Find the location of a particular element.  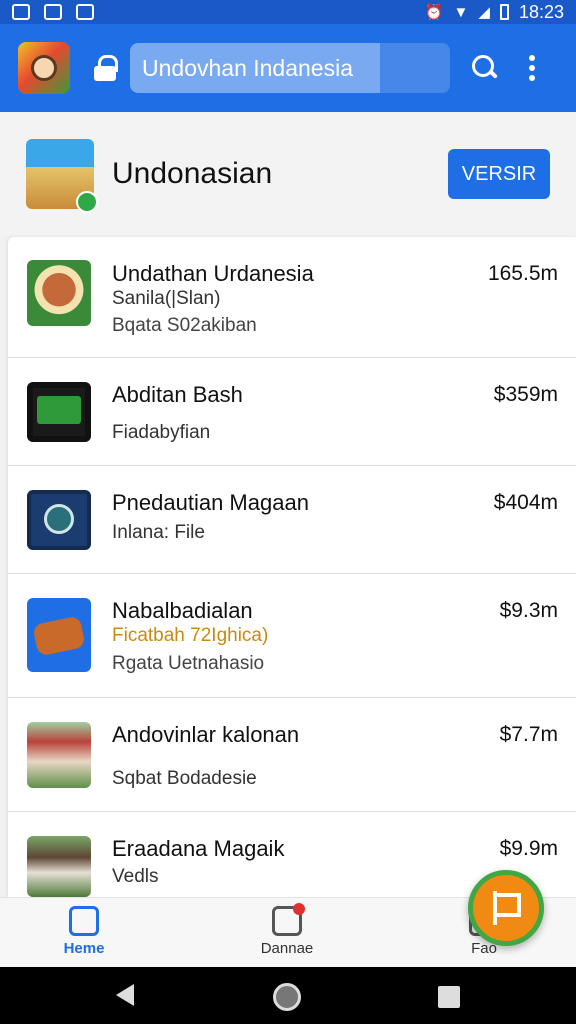

battery-icon is located at coordinates (504, 12).